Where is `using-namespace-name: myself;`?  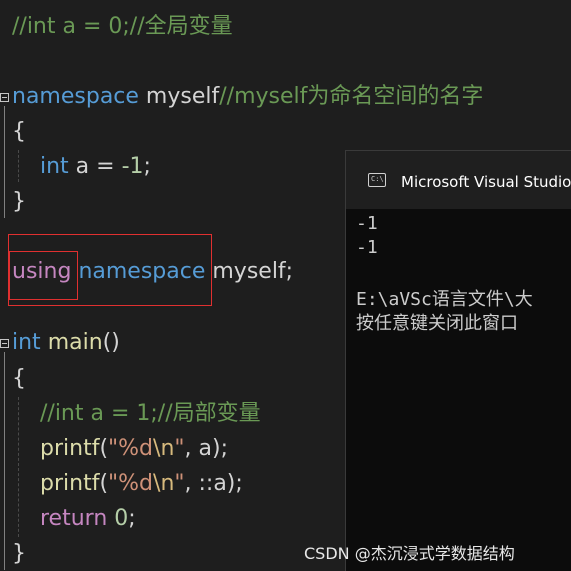 using-namespace-name: myself; is located at coordinates (249, 271).